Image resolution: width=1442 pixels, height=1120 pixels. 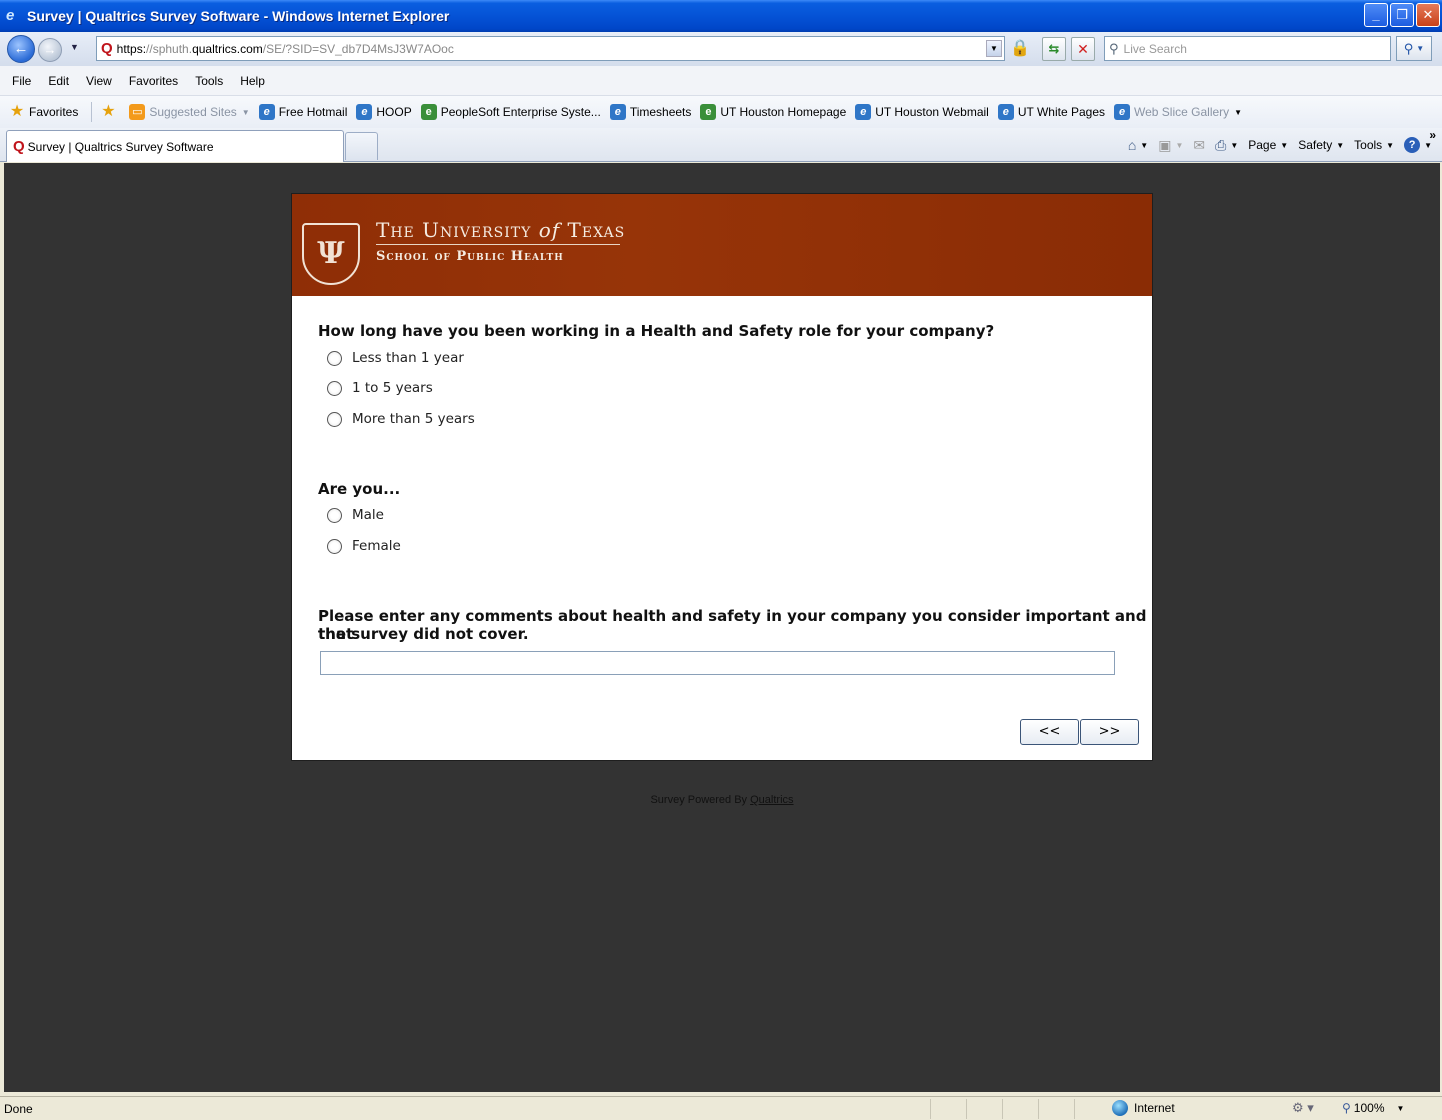 I want to click on safety-menu: Safety ▼, so click(x=1321, y=145).